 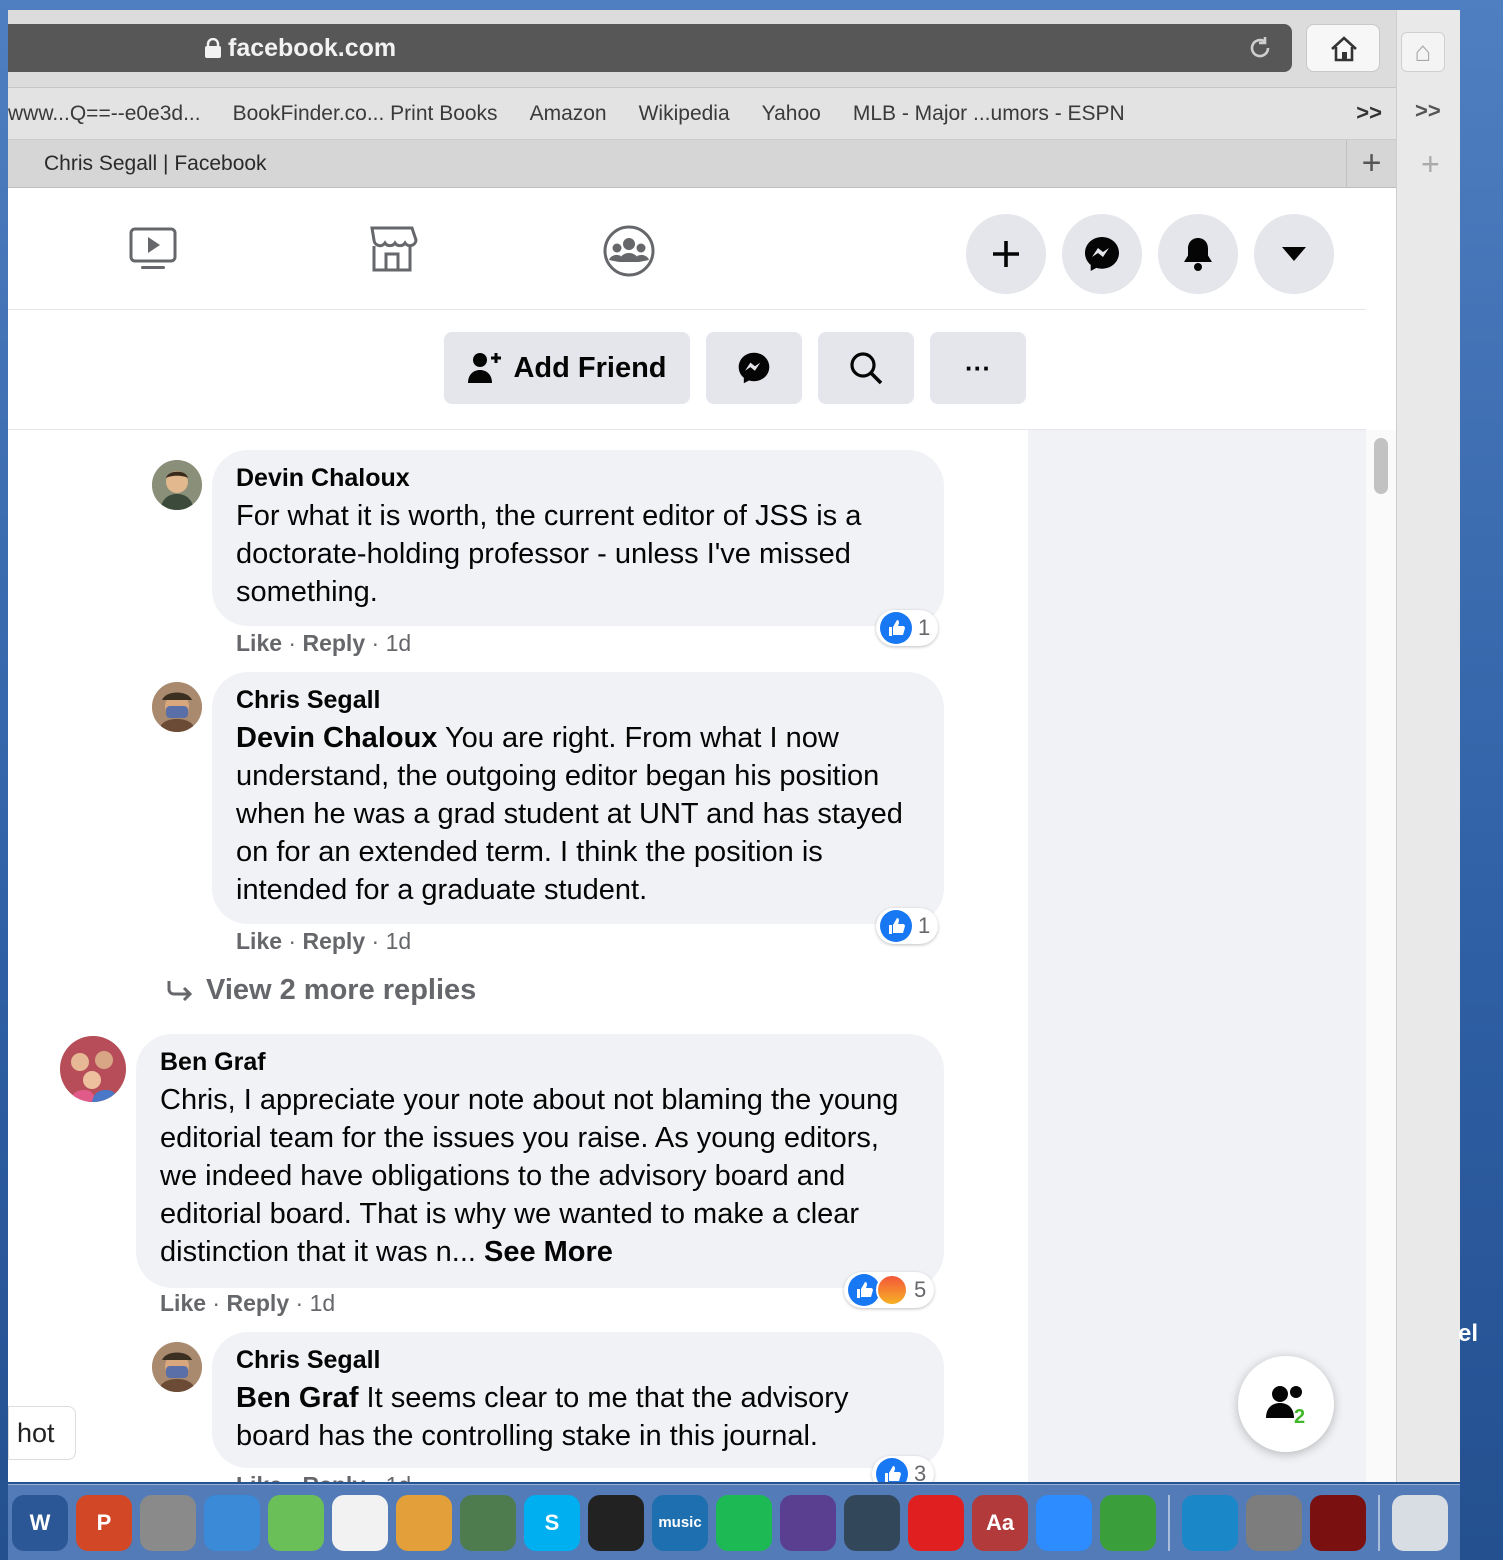 I want to click on like-reaction-icon, so click(x=892, y=1470).